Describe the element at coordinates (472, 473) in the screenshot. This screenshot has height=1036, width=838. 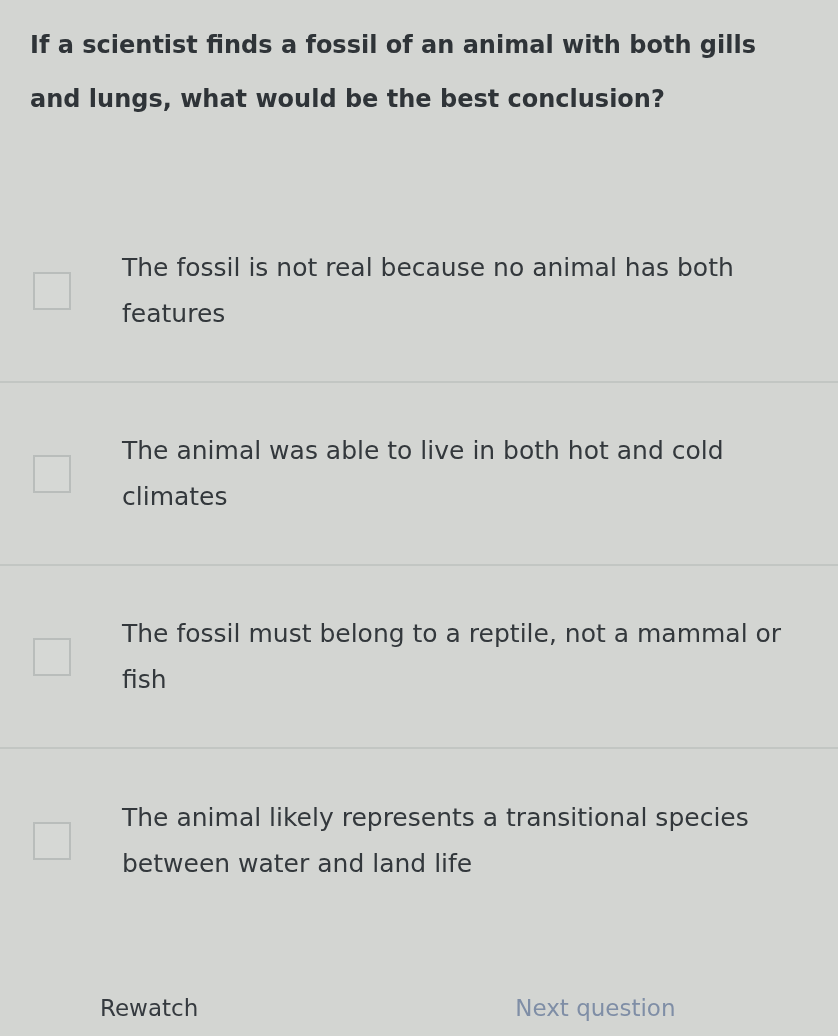
I see `answer-text: The animal was able to live in both hot and cold climates` at that location.